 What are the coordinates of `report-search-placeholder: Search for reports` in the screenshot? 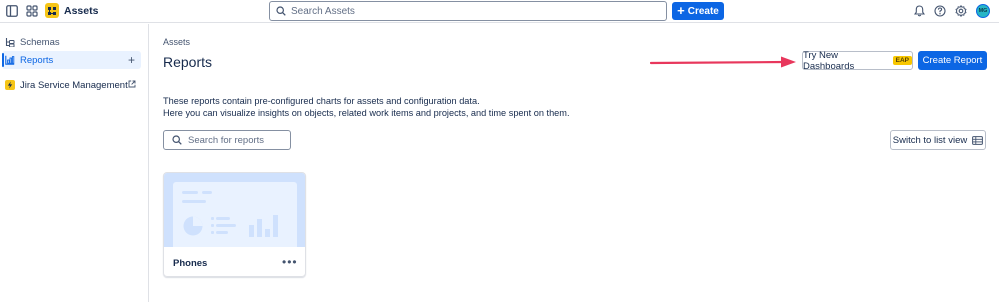 It's located at (226, 140).